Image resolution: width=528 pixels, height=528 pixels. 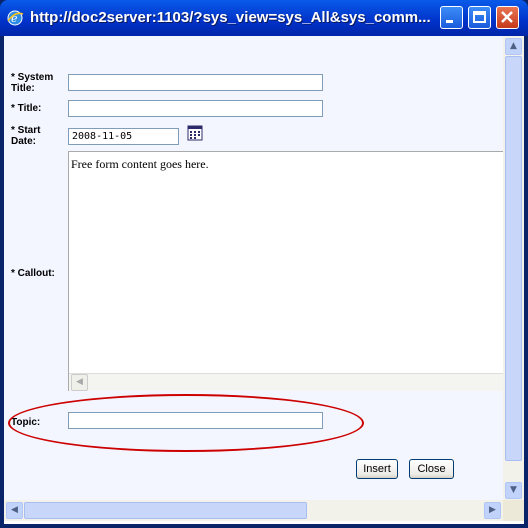 What do you see at coordinates (286, 382) in the screenshot?
I see `editor-horizontal-scrollbar: ◀` at bounding box center [286, 382].